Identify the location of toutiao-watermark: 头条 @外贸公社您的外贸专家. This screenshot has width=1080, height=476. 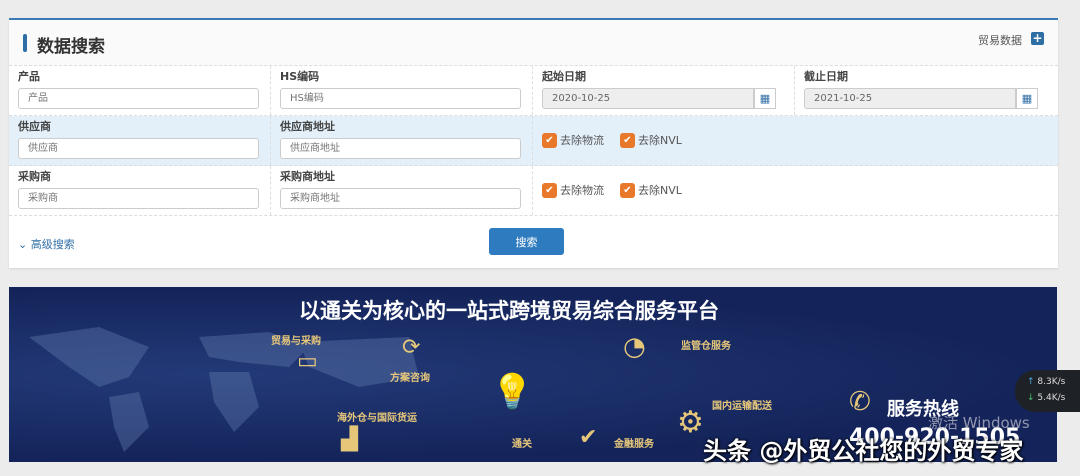
(863, 451).